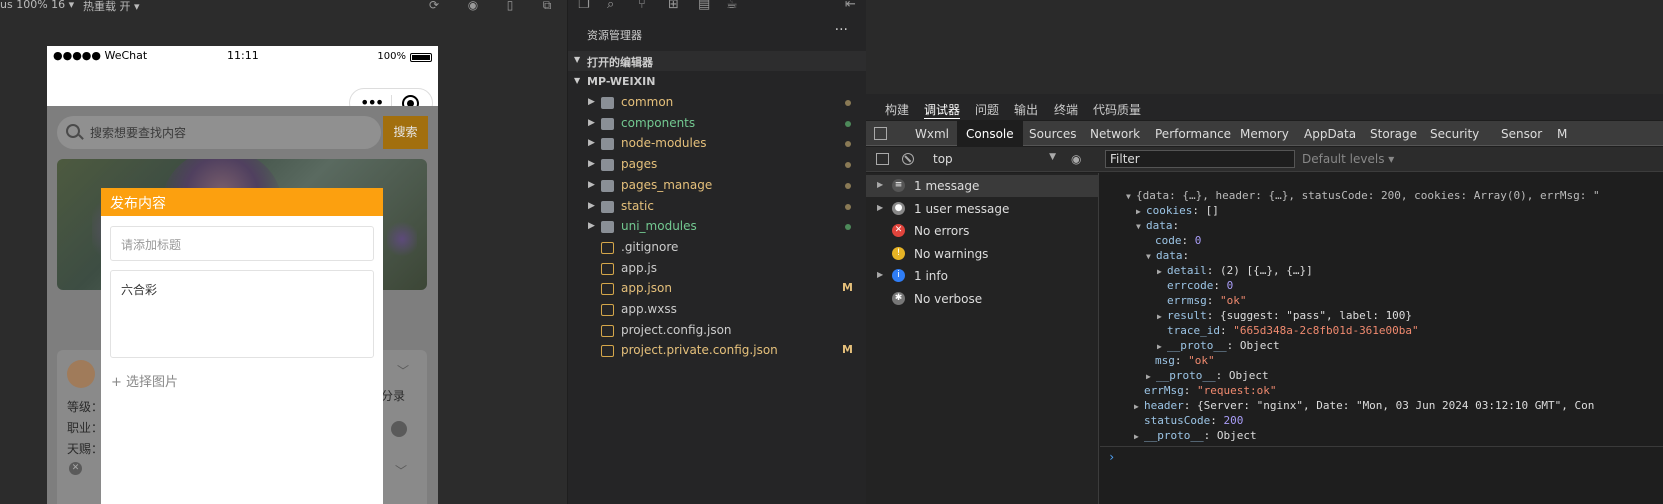 Image resolution: width=1663 pixels, height=504 pixels. Describe the element at coordinates (991, 159) in the screenshot. I see `context-select: top ▼` at that location.